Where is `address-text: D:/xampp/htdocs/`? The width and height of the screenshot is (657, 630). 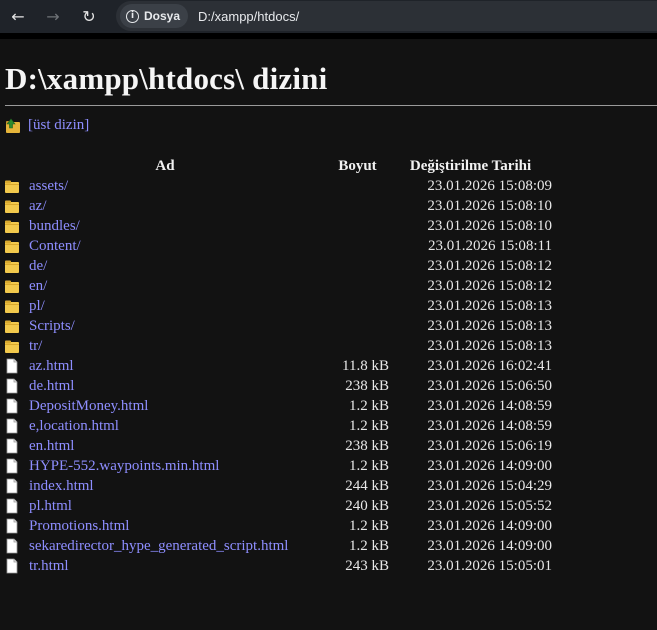
address-text: D:/xampp/htdocs/ is located at coordinates (248, 16).